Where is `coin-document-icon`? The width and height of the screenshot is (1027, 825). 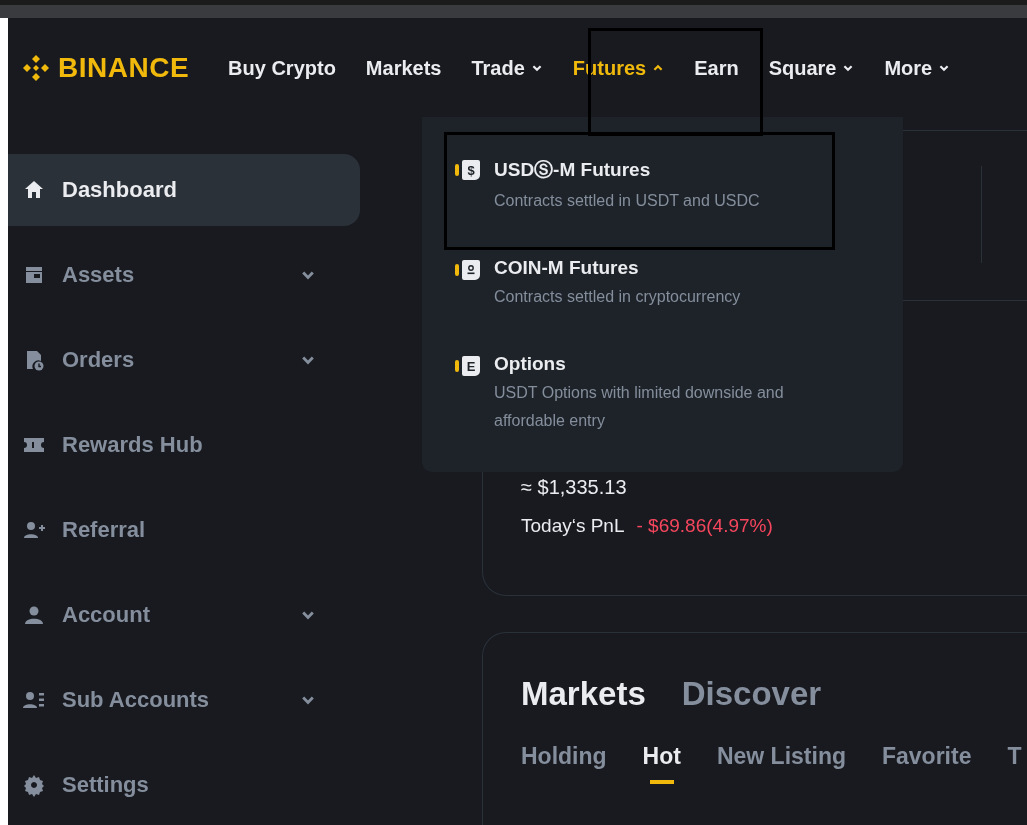 coin-document-icon is located at coordinates (467, 270).